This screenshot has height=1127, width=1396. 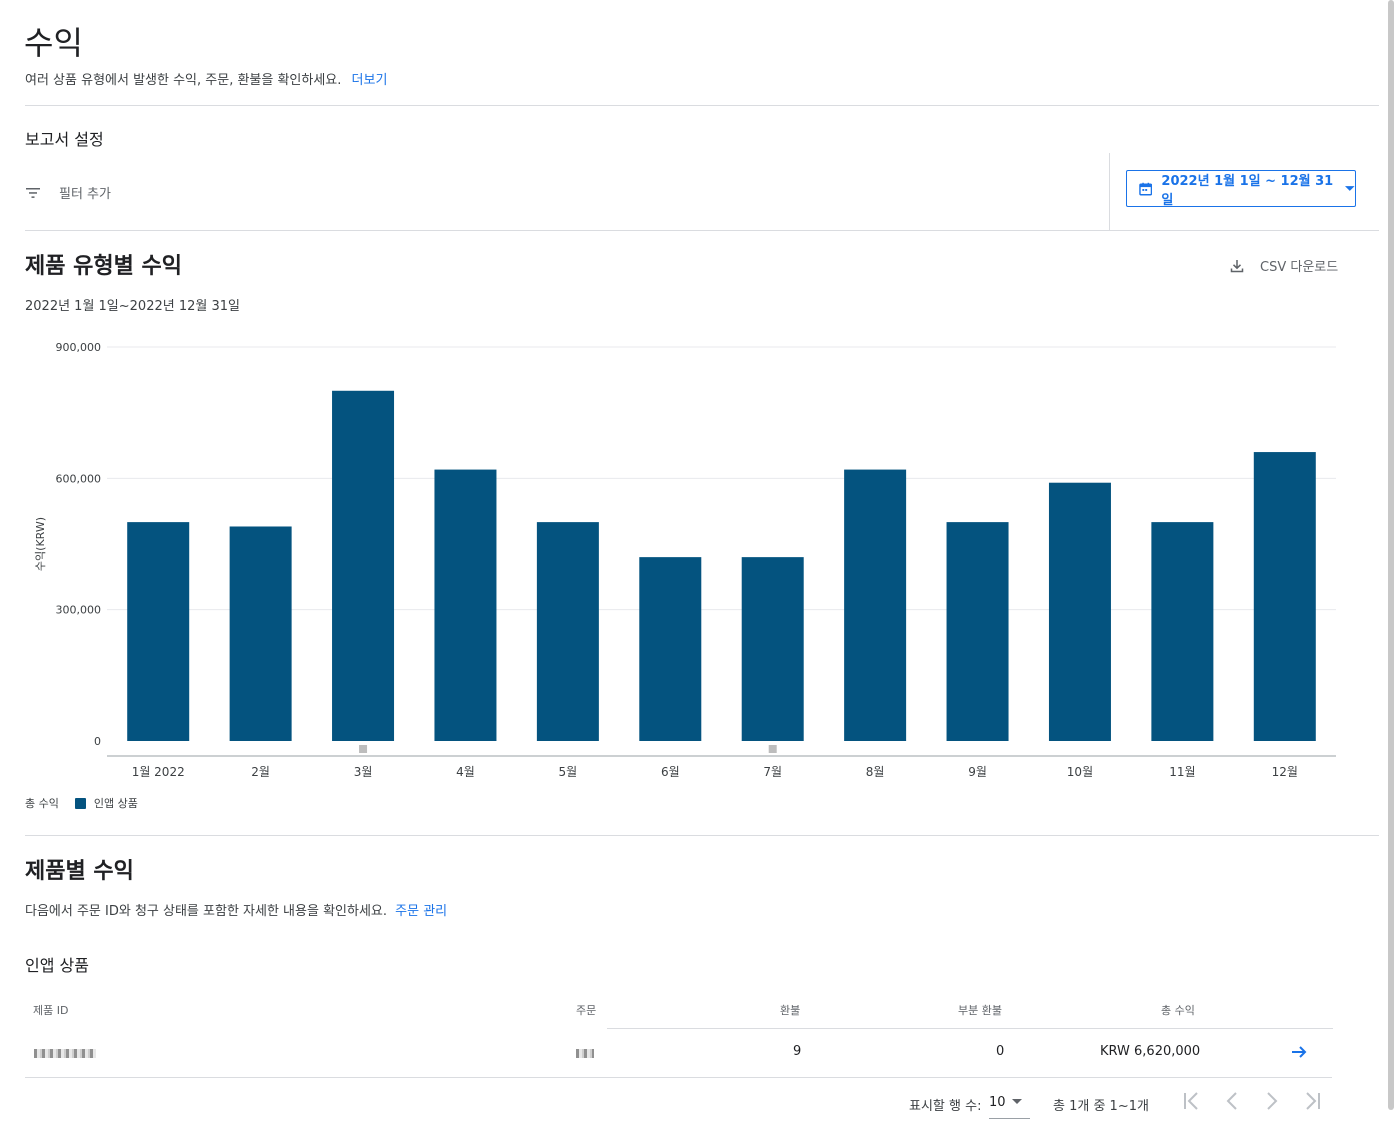 I want to click on x-tick-label: 3월, so click(x=363, y=772).